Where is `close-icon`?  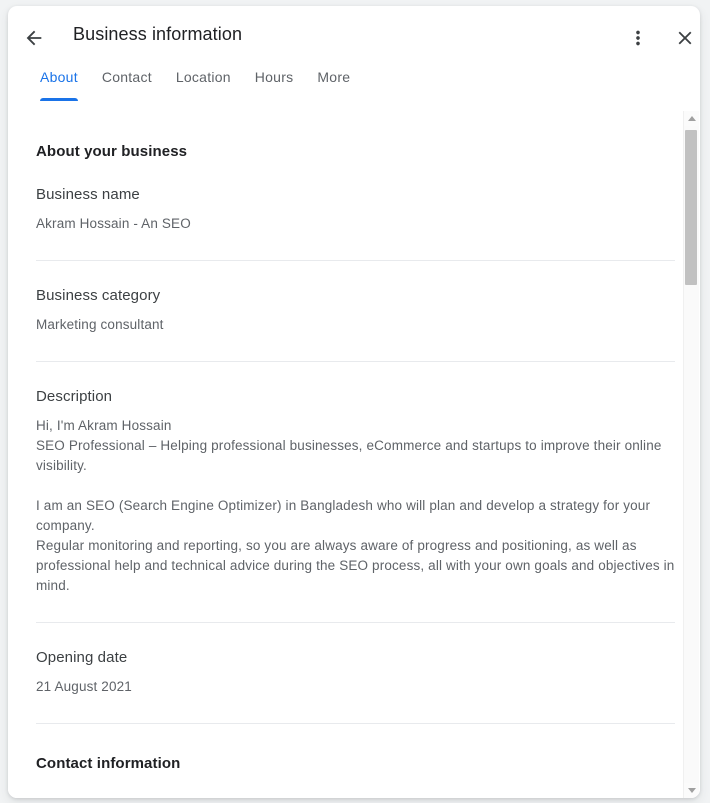
close-icon is located at coordinates (685, 38).